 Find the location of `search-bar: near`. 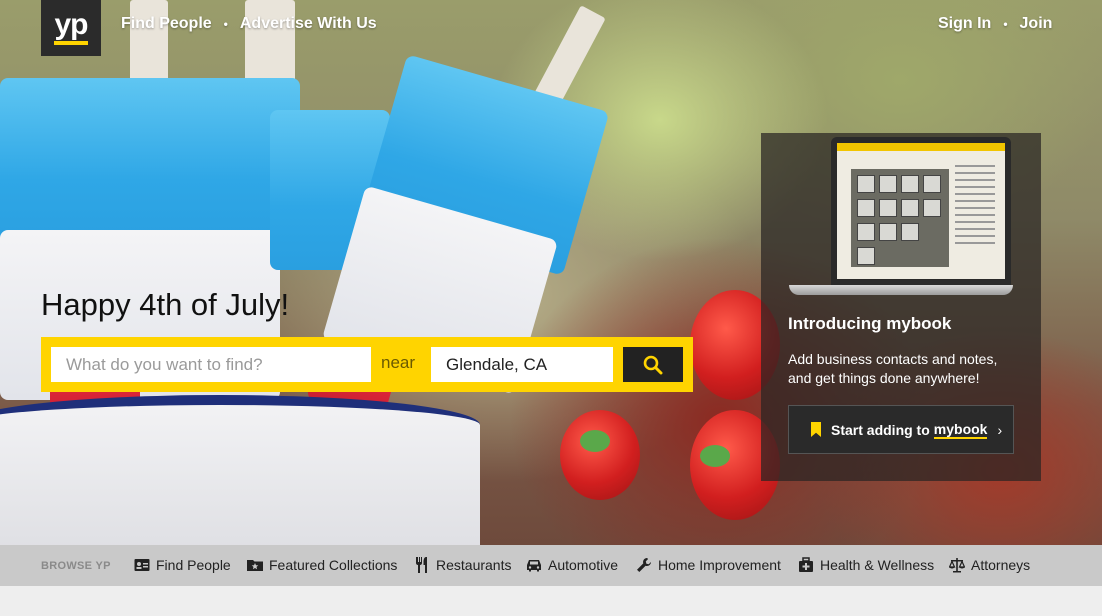

search-bar: near is located at coordinates (367, 364).